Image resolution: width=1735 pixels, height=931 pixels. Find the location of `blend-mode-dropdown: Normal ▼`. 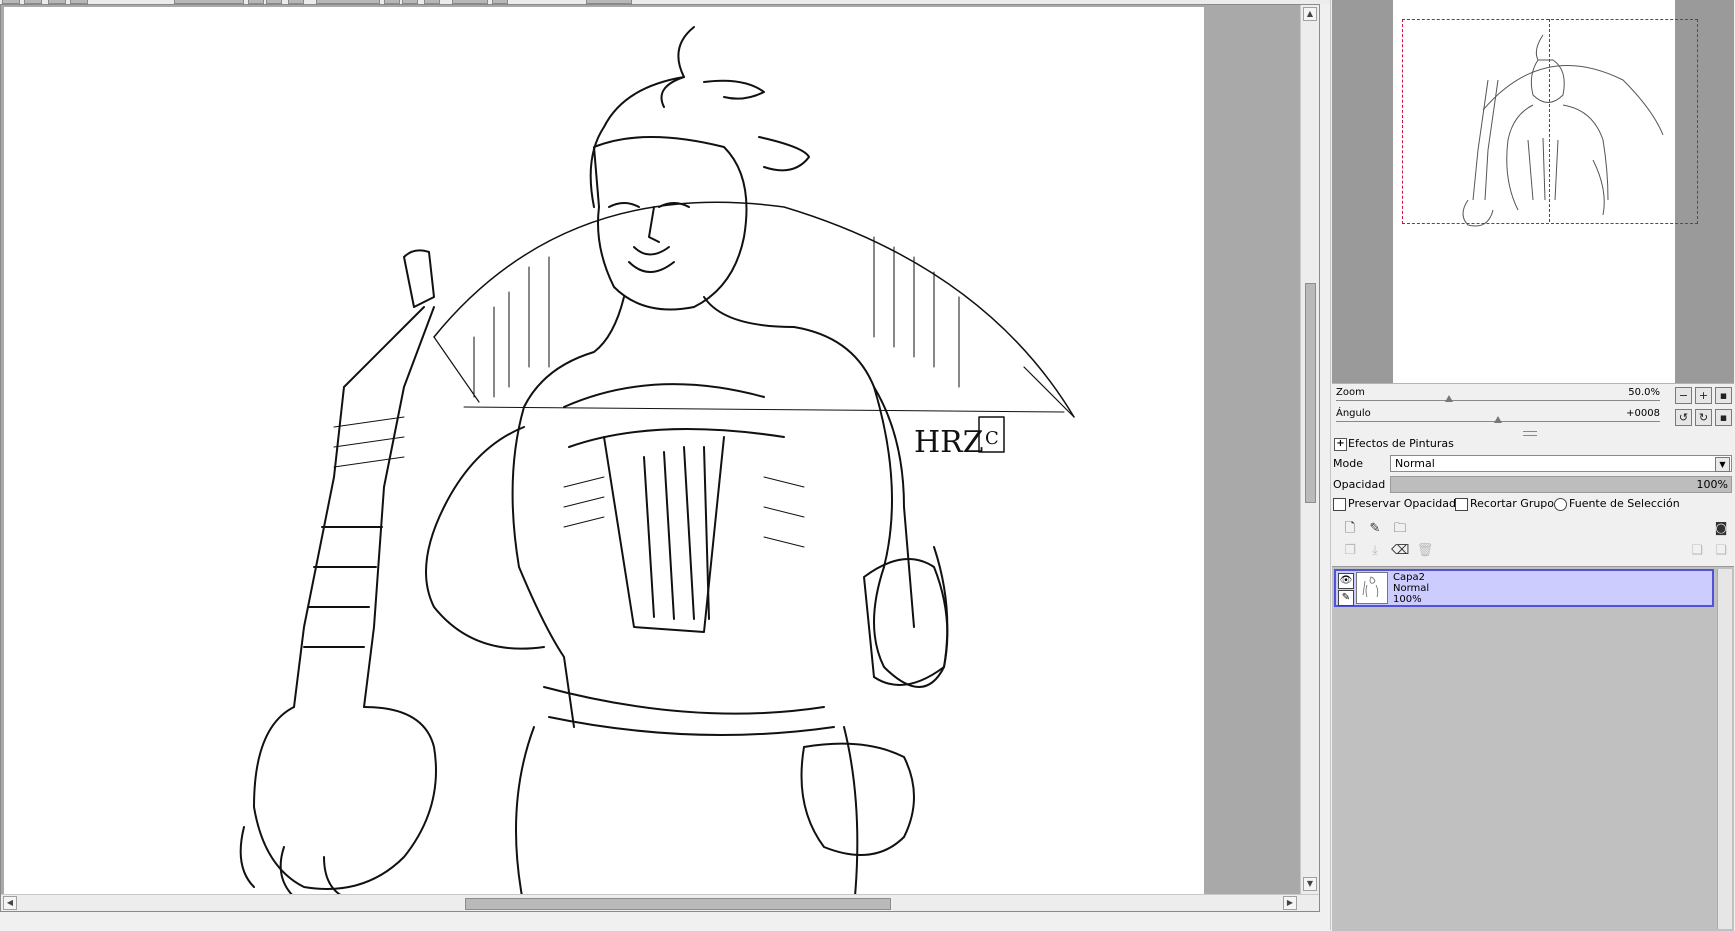

blend-mode-dropdown: Normal ▼ is located at coordinates (1561, 463).